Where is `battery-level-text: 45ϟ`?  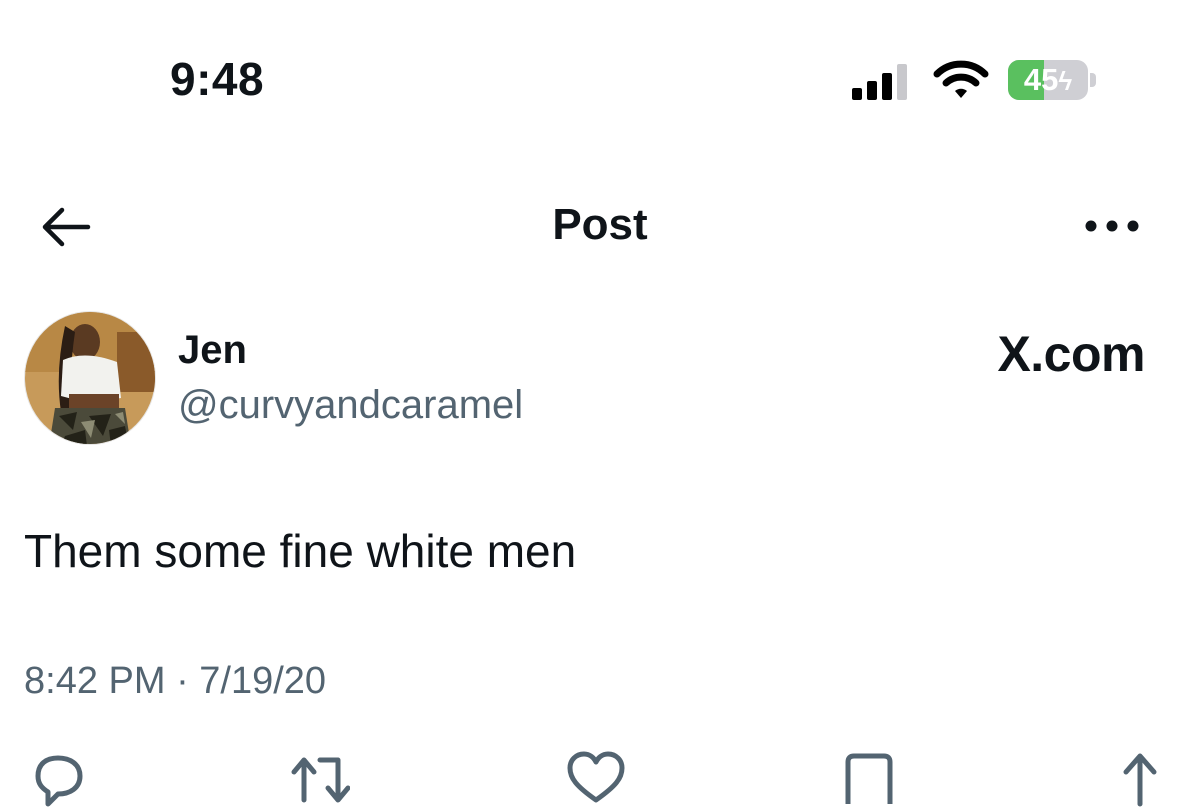 battery-level-text: 45ϟ is located at coordinates (1048, 80).